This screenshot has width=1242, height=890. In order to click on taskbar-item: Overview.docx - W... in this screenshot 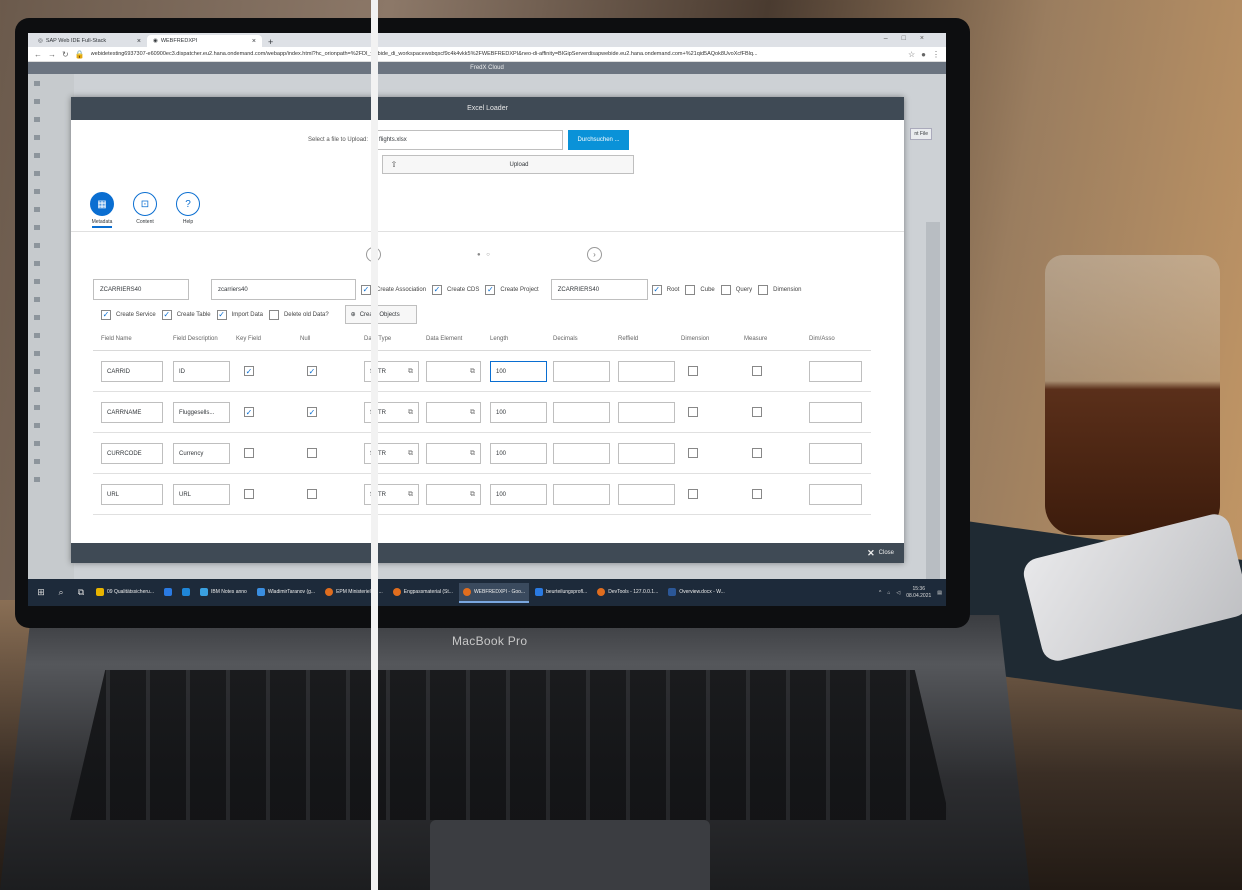, I will do `click(696, 593)`.